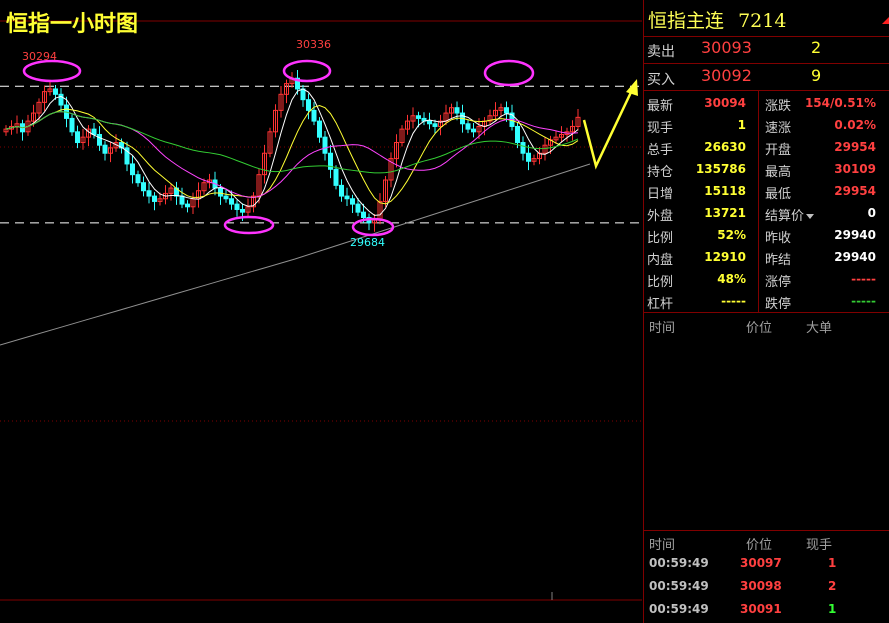 The width and height of the screenshot is (889, 623). Describe the element at coordinates (660, 172) in the screenshot. I see `stat-label: 持仓` at that location.